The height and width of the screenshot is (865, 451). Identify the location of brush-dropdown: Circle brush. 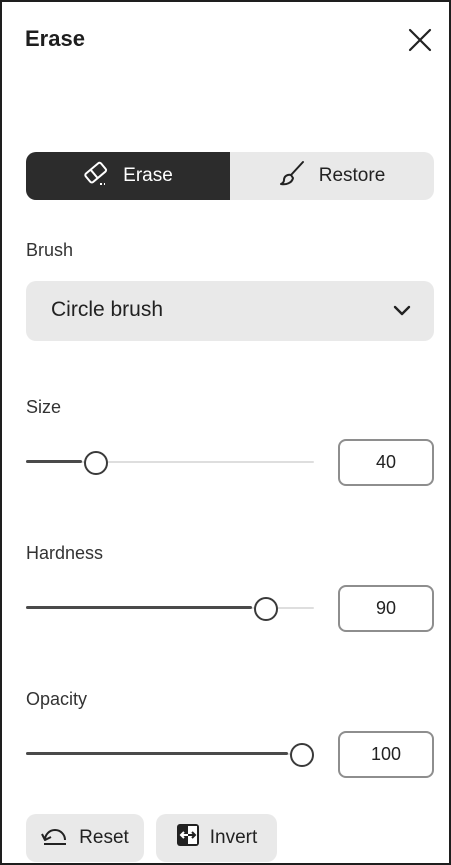
(230, 311).